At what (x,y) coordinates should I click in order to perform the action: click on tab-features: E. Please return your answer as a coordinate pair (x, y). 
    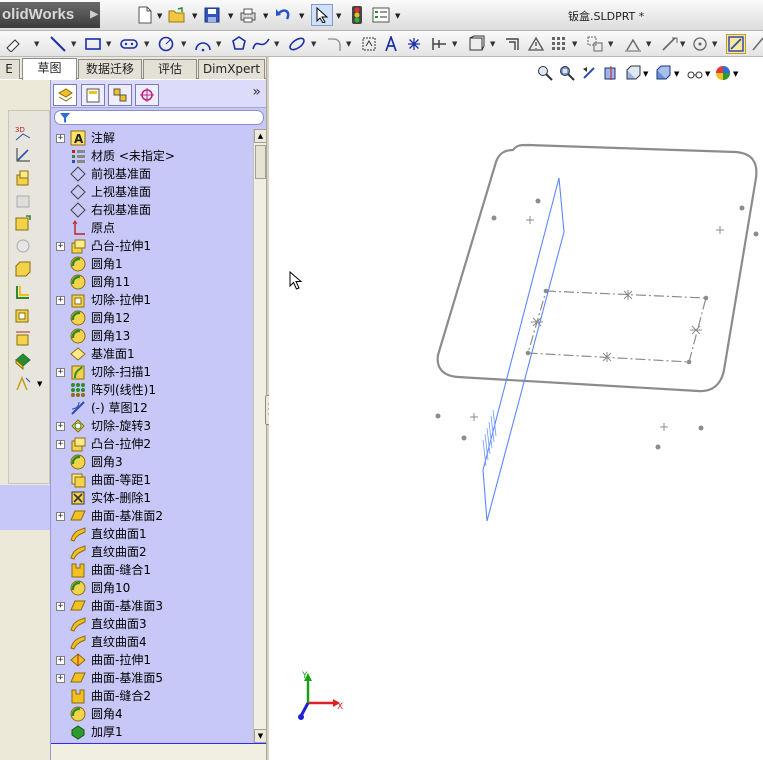
    Looking at the image, I should click on (10, 69).